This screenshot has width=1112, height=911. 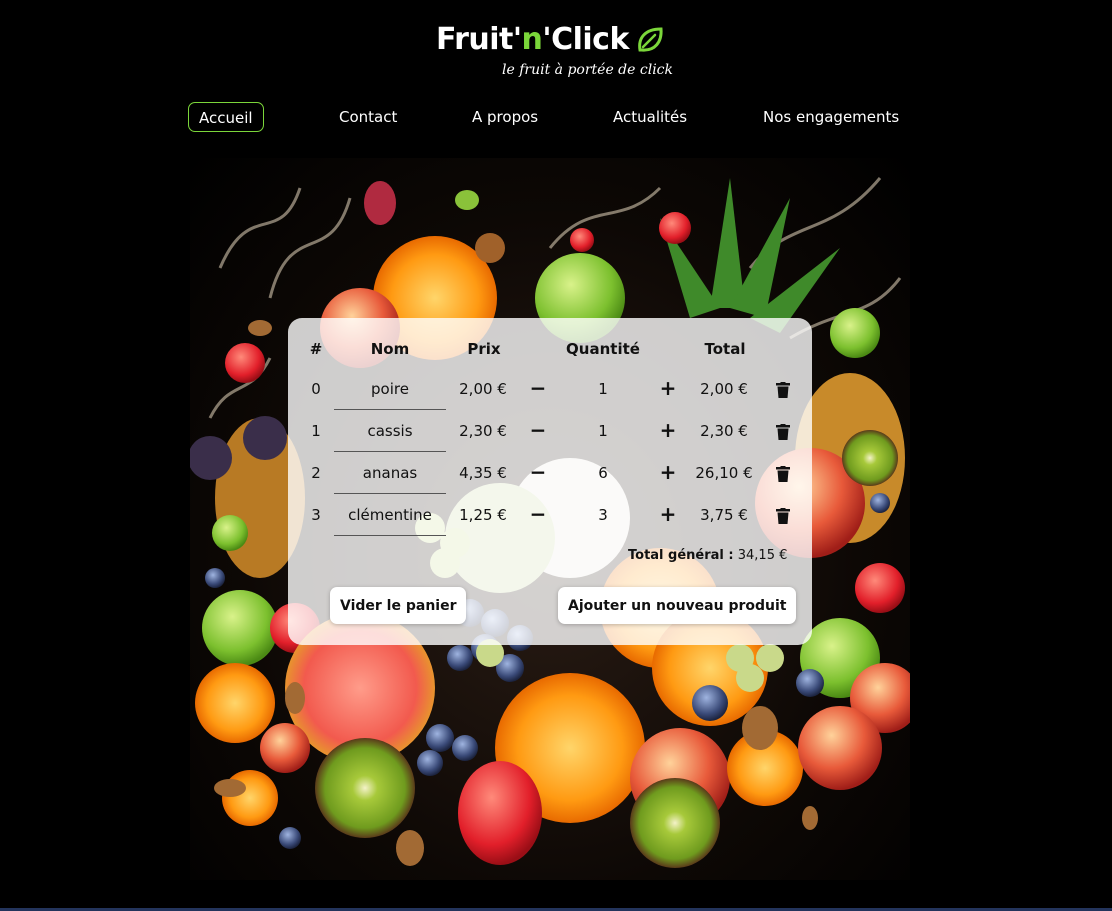 I want to click on row-name: cassis, so click(x=390, y=431).